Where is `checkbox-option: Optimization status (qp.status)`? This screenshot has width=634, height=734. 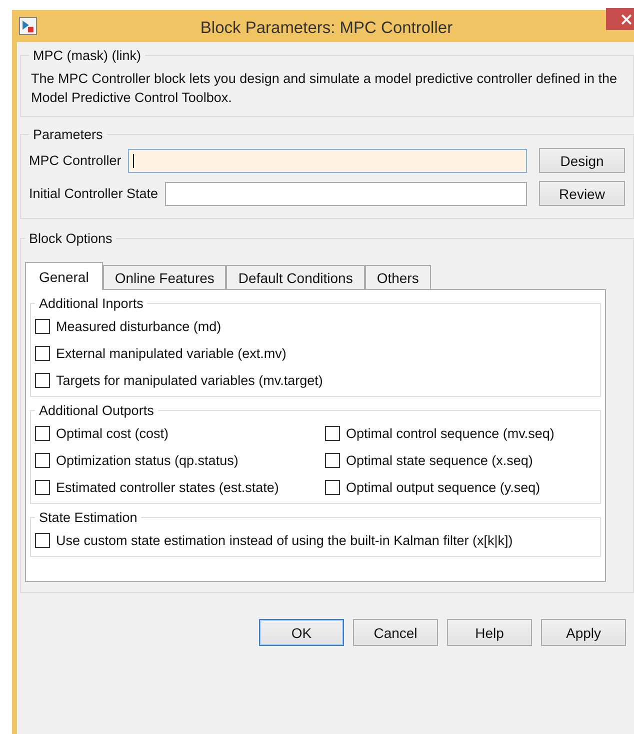 checkbox-option: Optimization status (qp.status) is located at coordinates (180, 460).